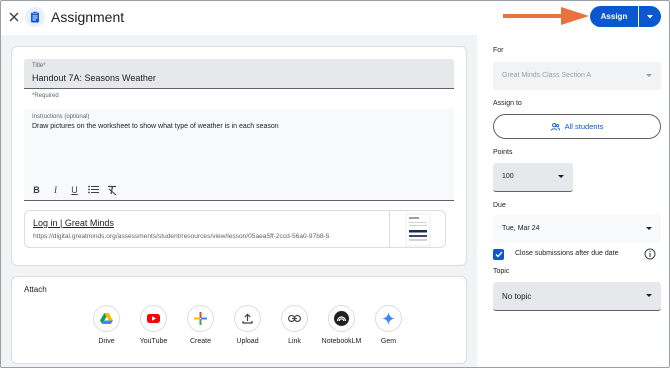  Describe the element at coordinates (341, 318) in the screenshot. I see `notebooklm-icon` at that location.